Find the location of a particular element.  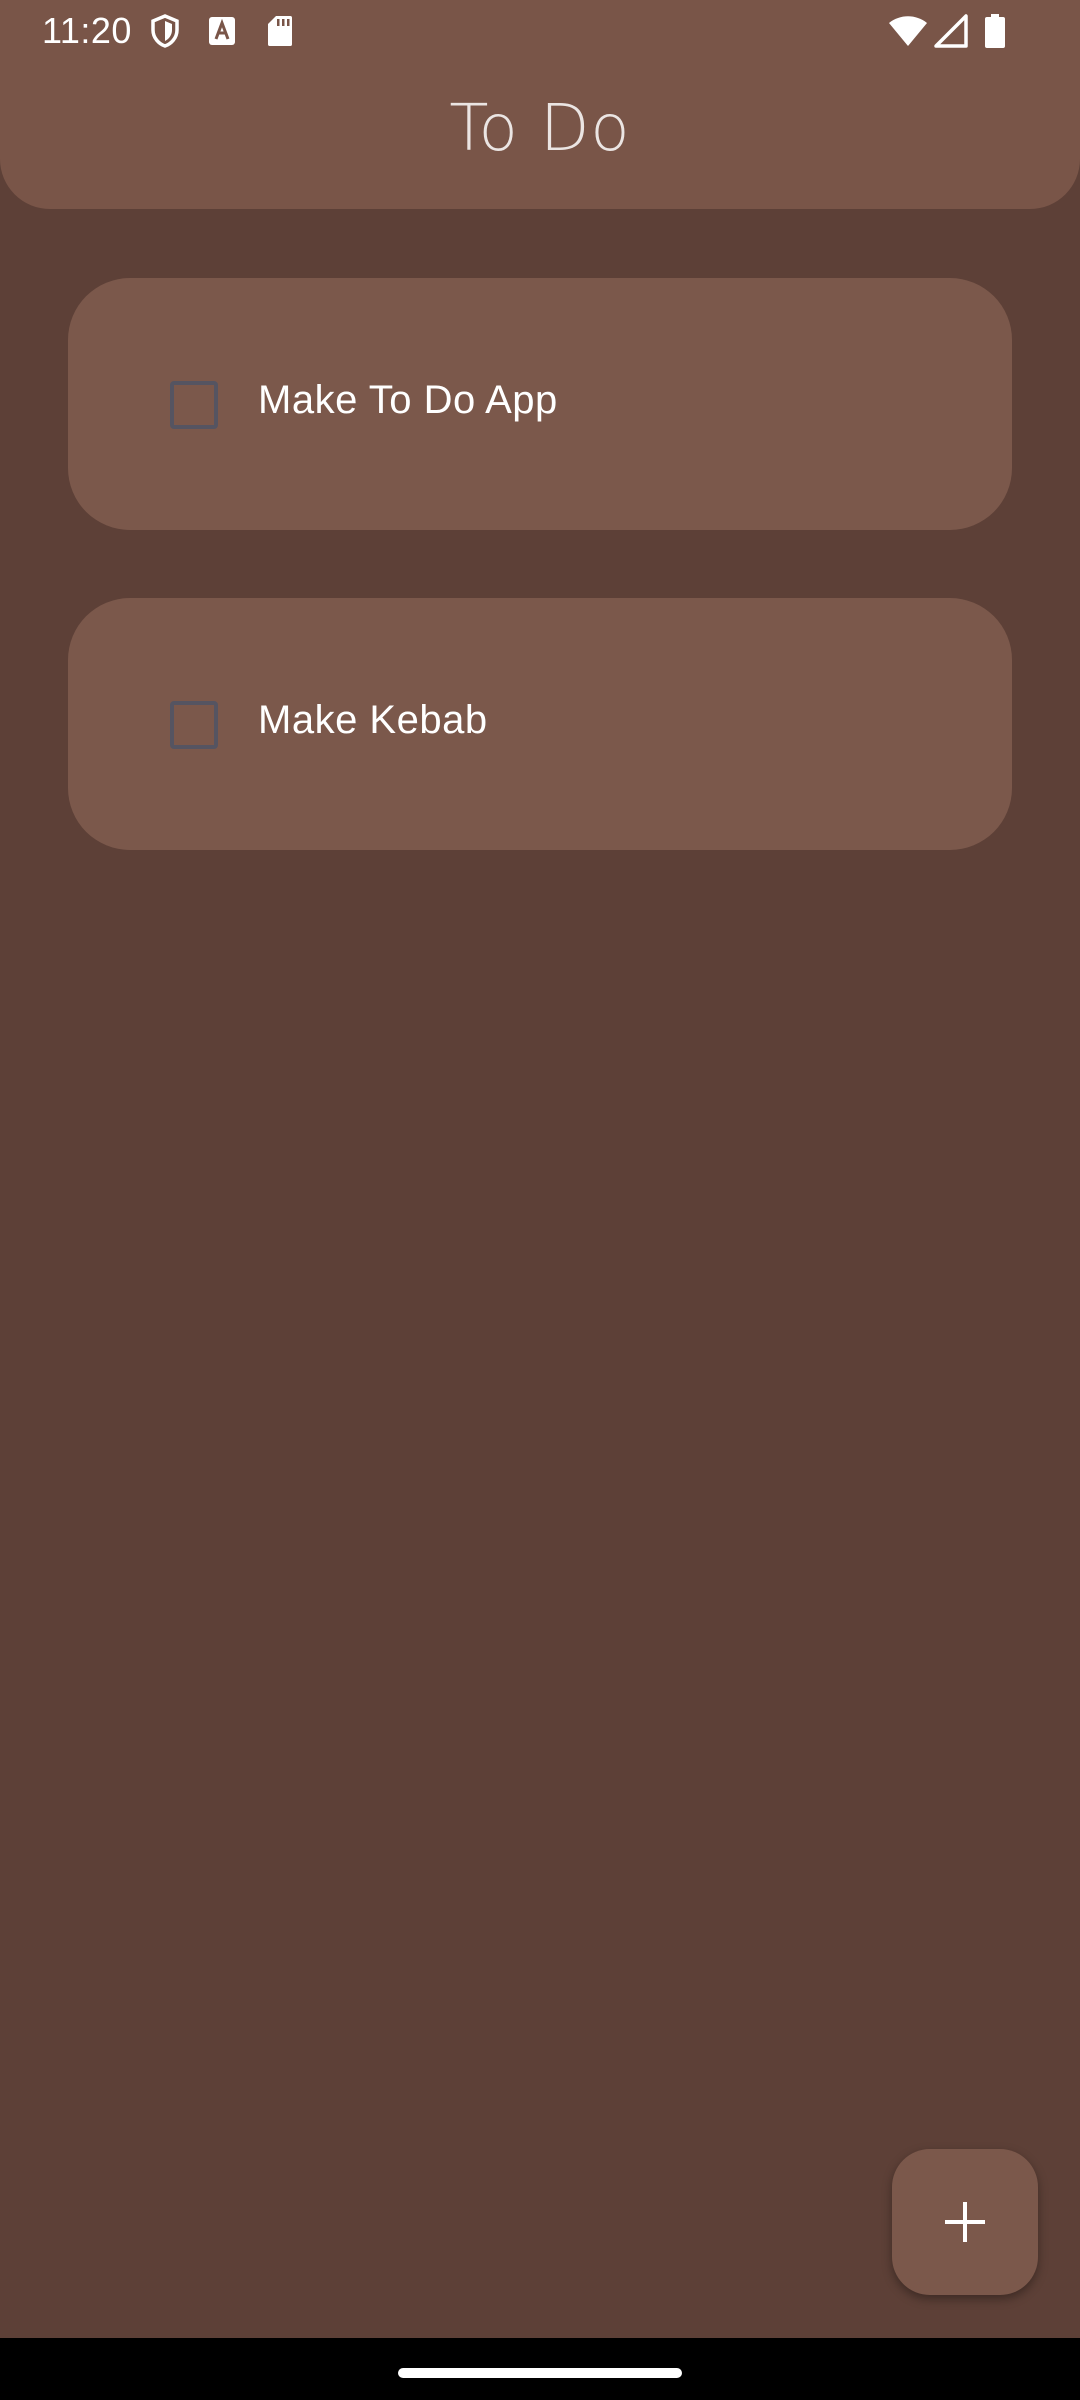

plus-icon is located at coordinates (965, 2222).